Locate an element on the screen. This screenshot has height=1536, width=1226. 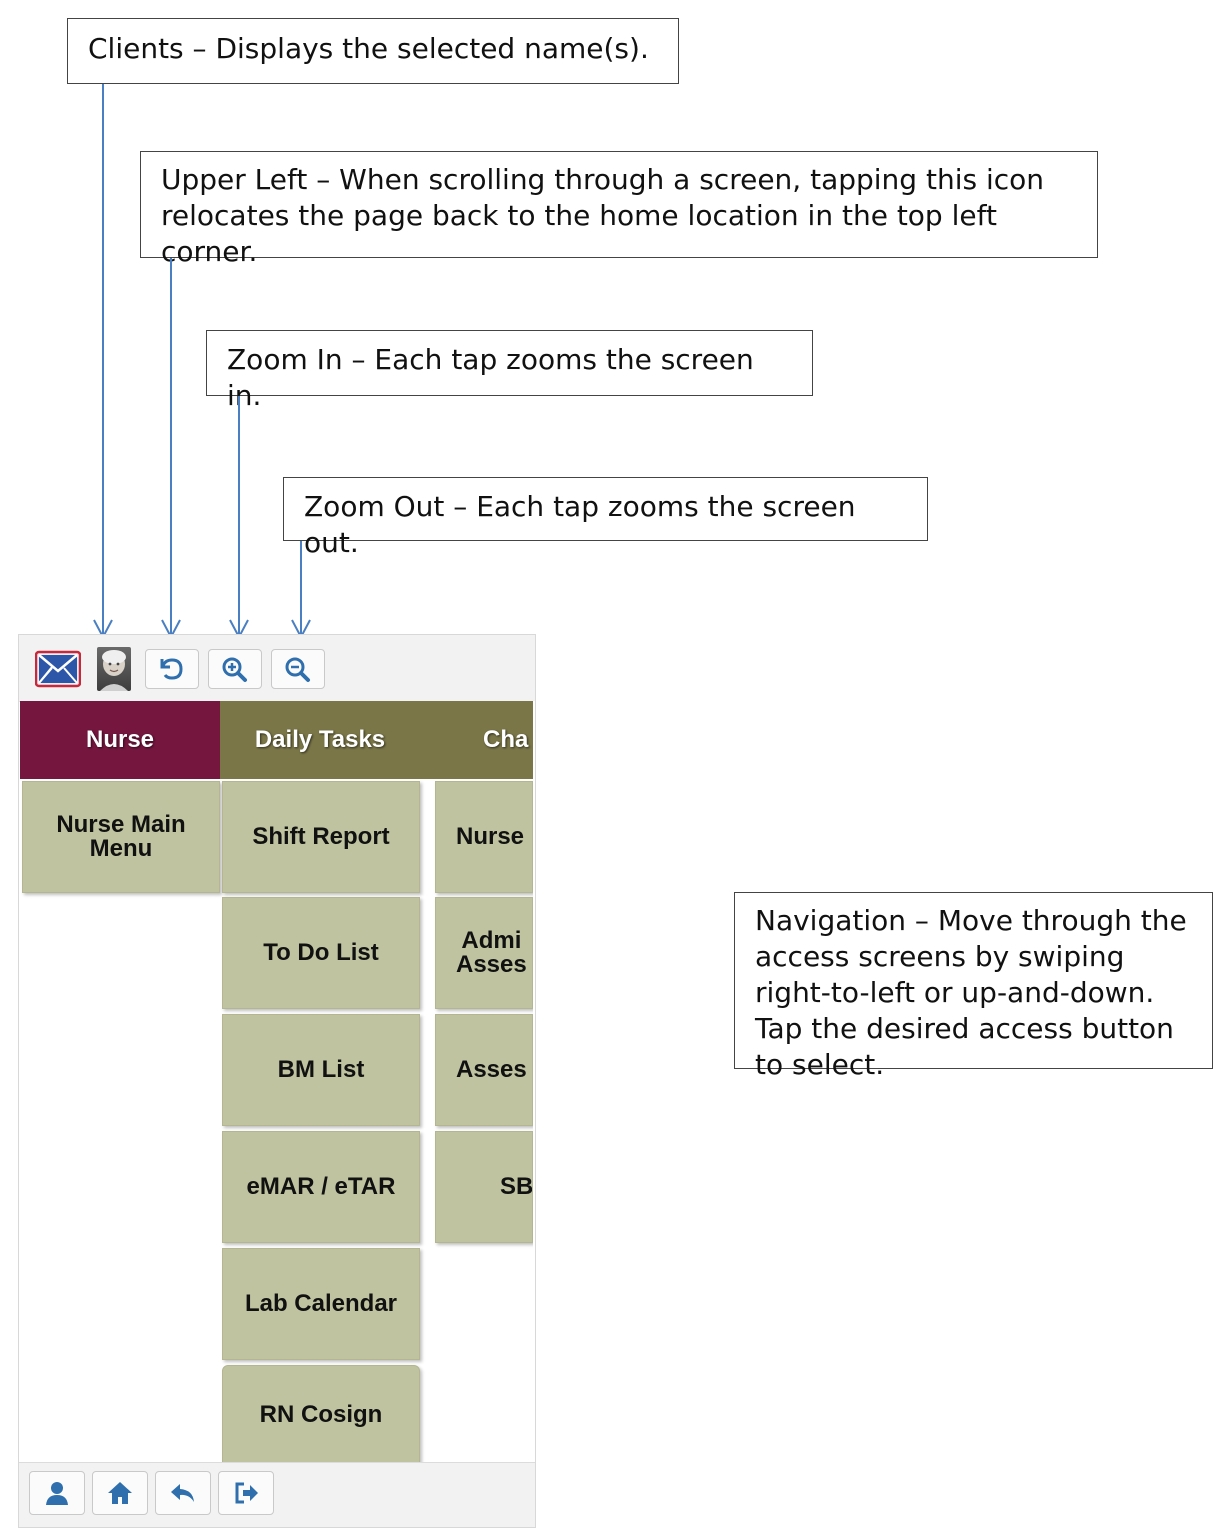
upper-left-icon is located at coordinates (171, 669).